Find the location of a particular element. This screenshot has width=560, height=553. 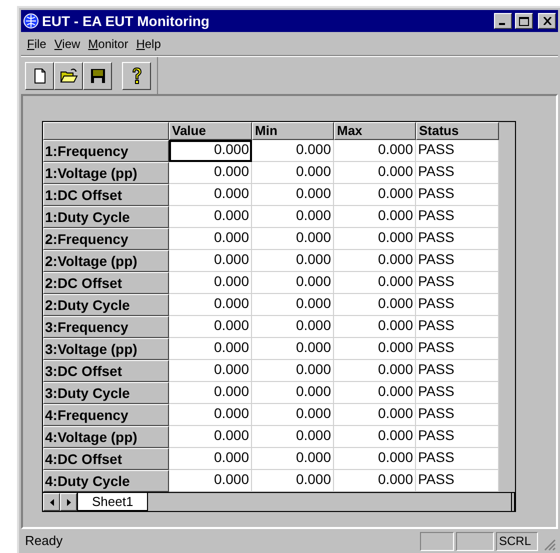

row-header: 4:DC Offset is located at coordinates (106, 459).